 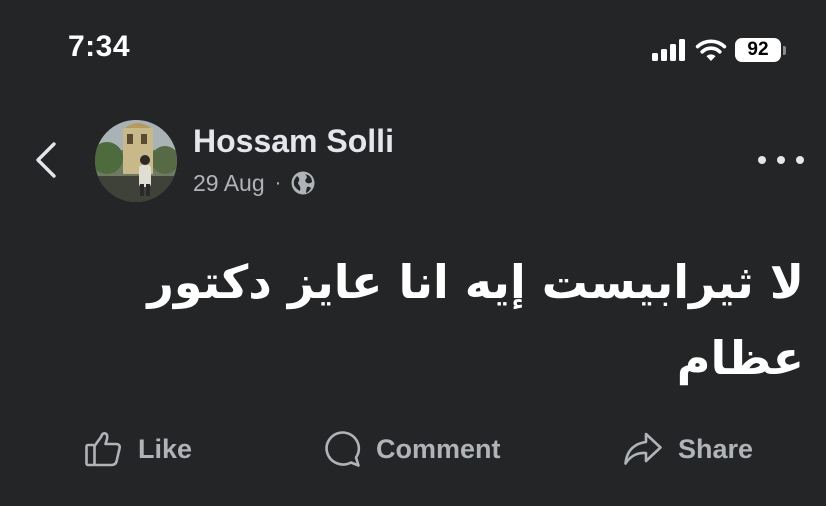 What do you see at coordinates (343, 449) in the screenshot?
I see `comment-icon` at bounding box center [343, 449].